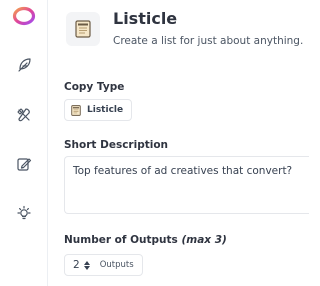 Image resolution: width=320 pixels, height=286 pixels. Describe the element at coordinates (105, 110) in the screenshot. I see `copy-type-value: Listicle` at that location.